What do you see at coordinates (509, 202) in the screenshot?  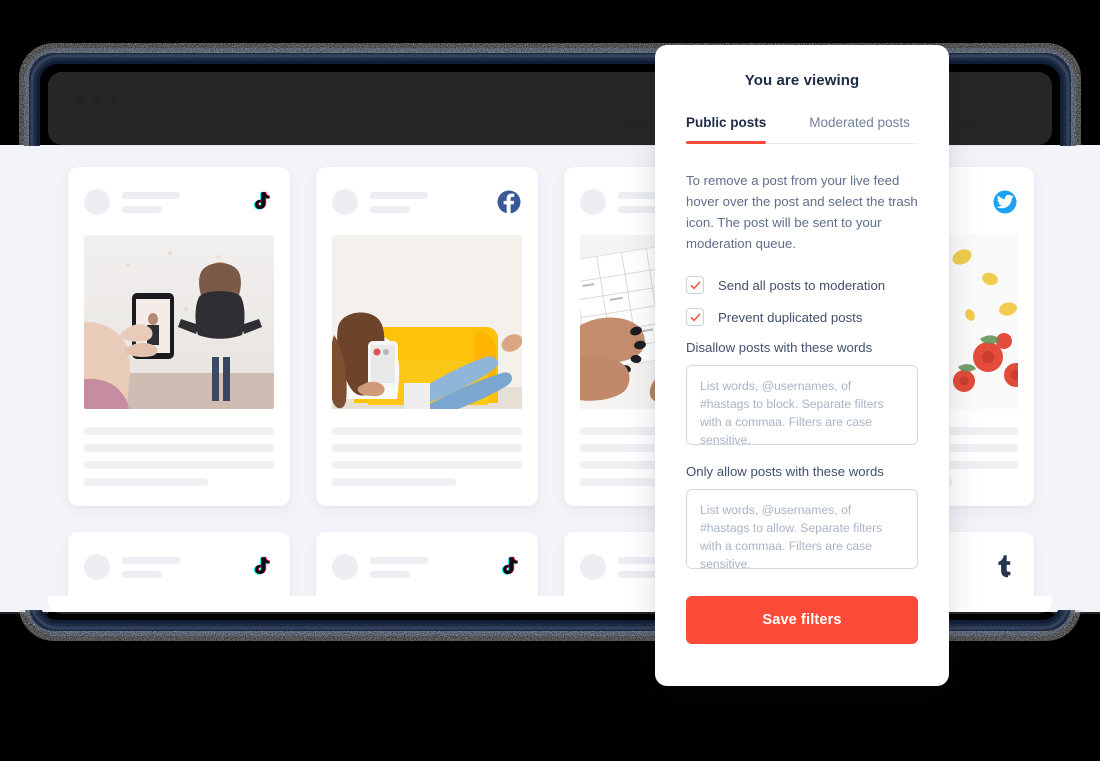 I see `facebook-icon` at bounding box center [509, 202].